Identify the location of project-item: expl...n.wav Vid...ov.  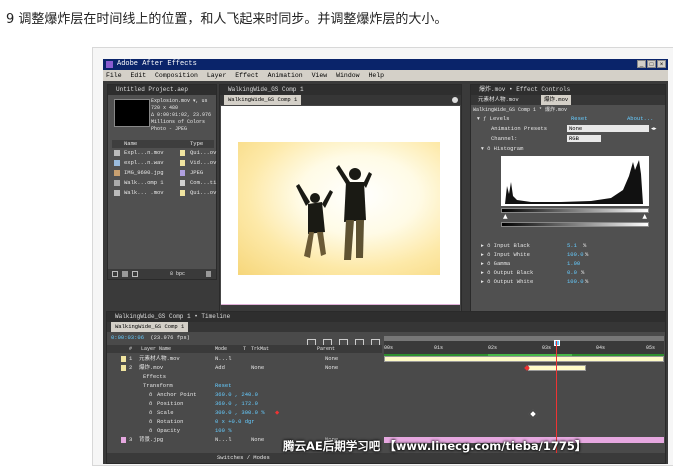
(164, 163).